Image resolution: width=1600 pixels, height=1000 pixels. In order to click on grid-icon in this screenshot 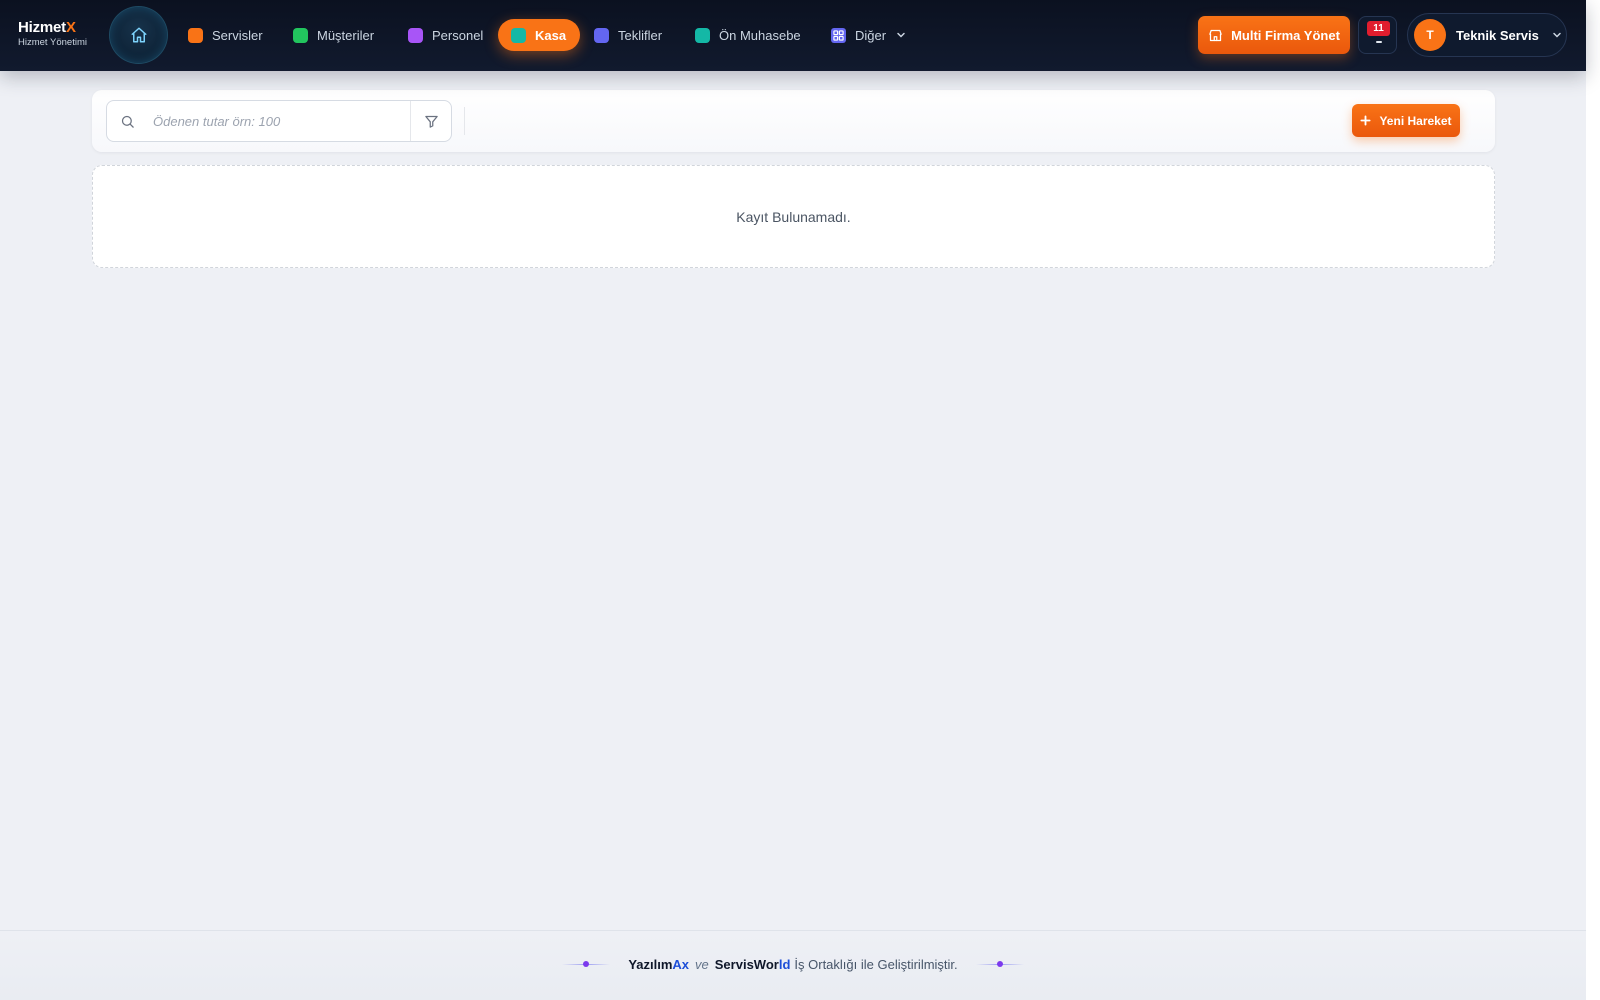, I will do `click(838, 35)`.